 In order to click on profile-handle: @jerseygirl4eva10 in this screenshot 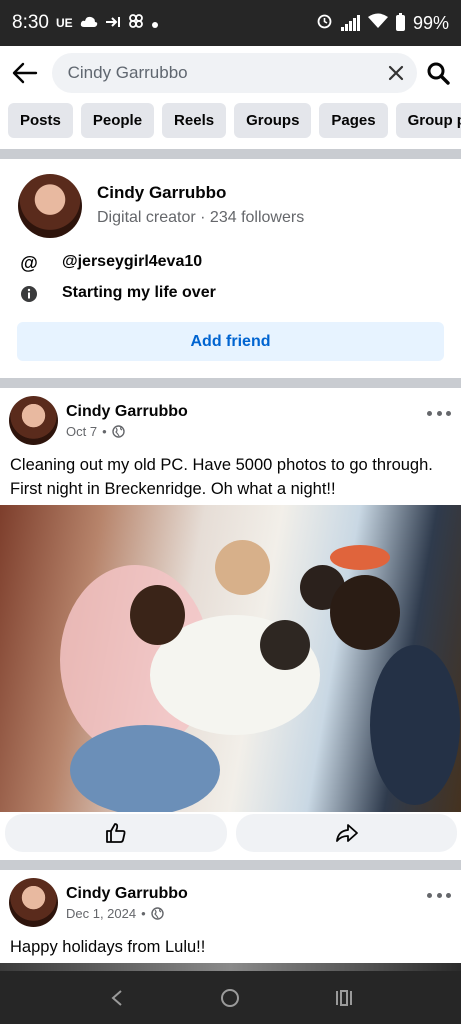, I will do `click(132, 261)`.